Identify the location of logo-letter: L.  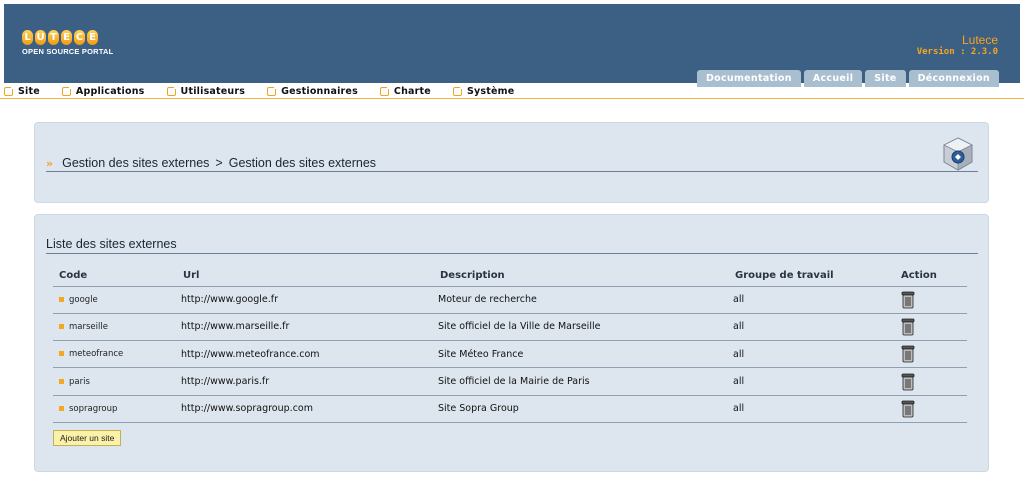
(27, 37).